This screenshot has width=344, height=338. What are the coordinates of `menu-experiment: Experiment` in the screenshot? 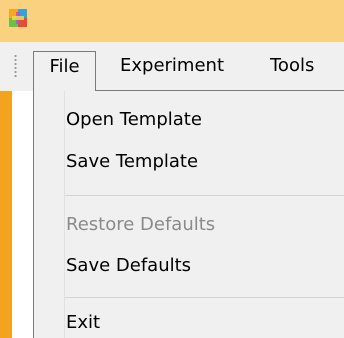 It's located at (172, 66).